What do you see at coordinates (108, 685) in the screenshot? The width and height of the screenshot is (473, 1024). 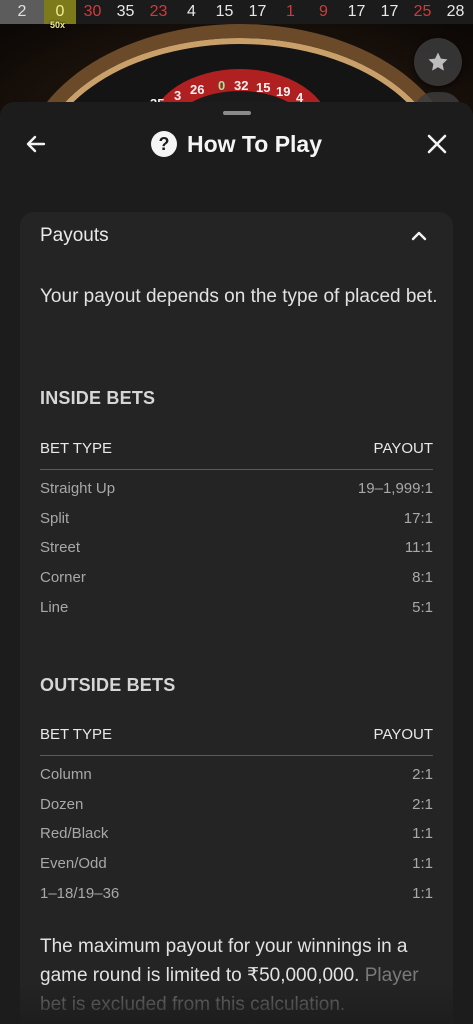 I see `outside-bets-title: OUTSIDE BETS` at bounding box center [108, 685].